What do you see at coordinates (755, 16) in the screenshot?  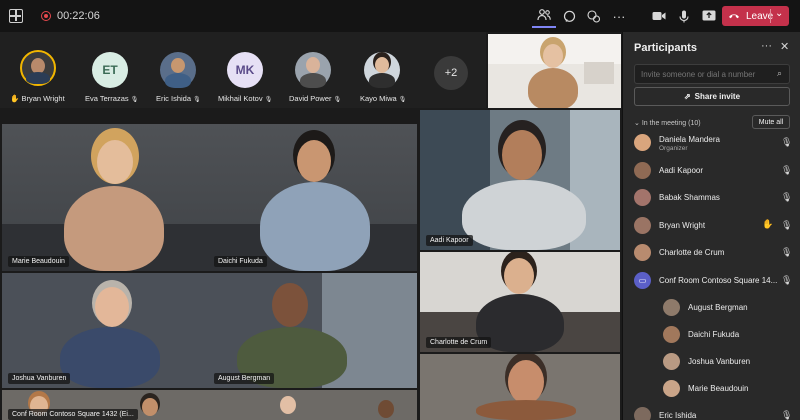 I see `leave-button: Leave ⌄` at bounding box center [755, 16].